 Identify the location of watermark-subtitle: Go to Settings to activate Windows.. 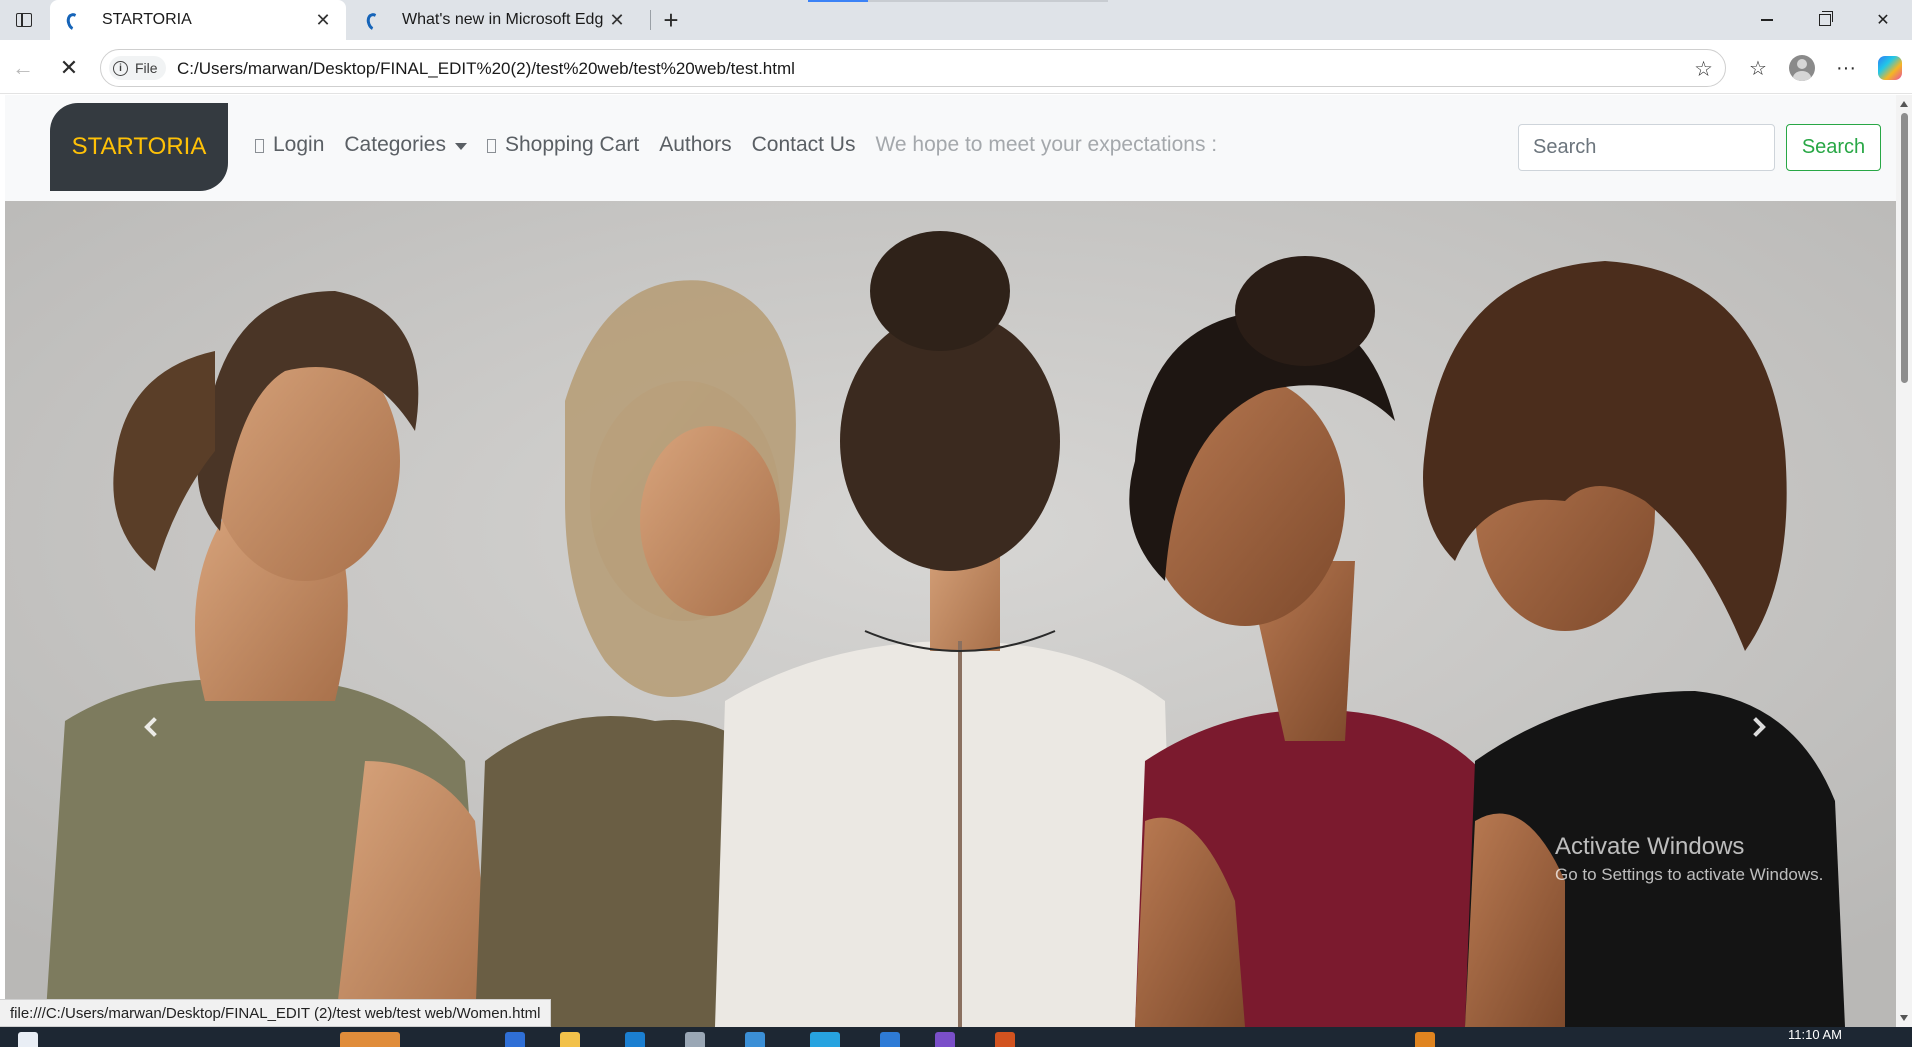
(1689, 874).